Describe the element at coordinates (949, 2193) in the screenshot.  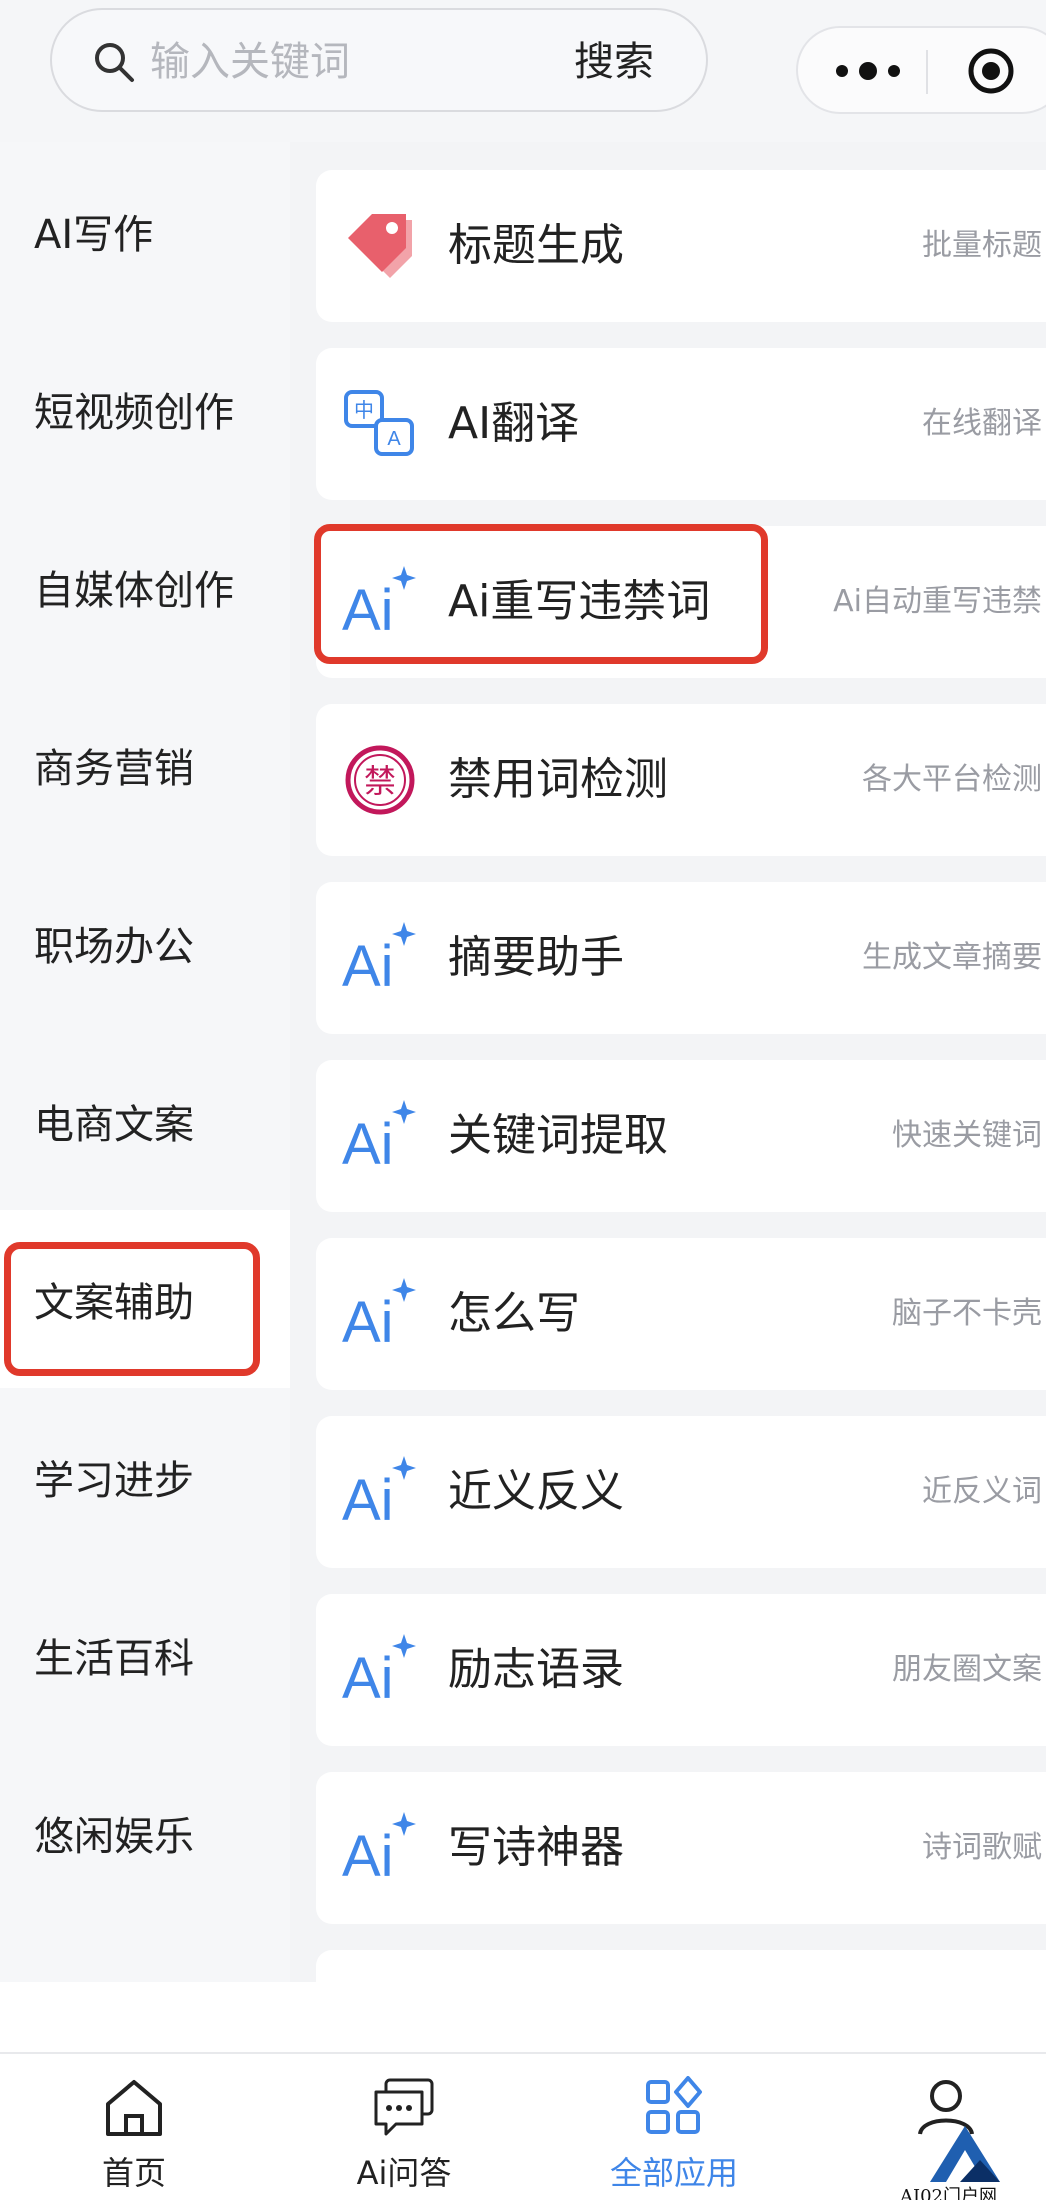
I see `watermark-text: AI02门户网` at that location.